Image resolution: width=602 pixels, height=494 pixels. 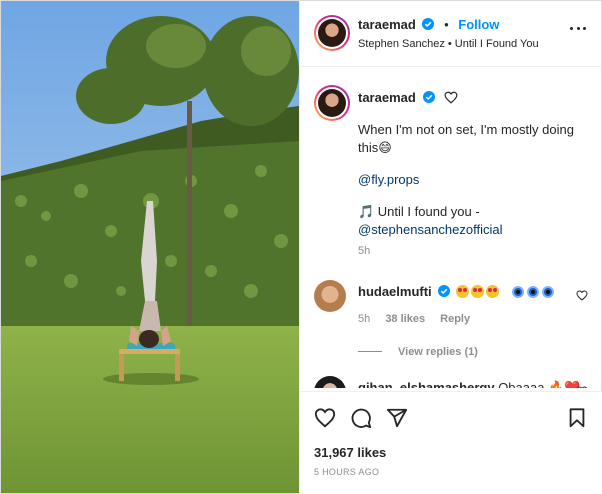 What do you see at coordinates (448, 44) in the screenshot?
I see `audio-attribution: Stephen Sanchez • Until I Found You` at bounding box center [448, 44].